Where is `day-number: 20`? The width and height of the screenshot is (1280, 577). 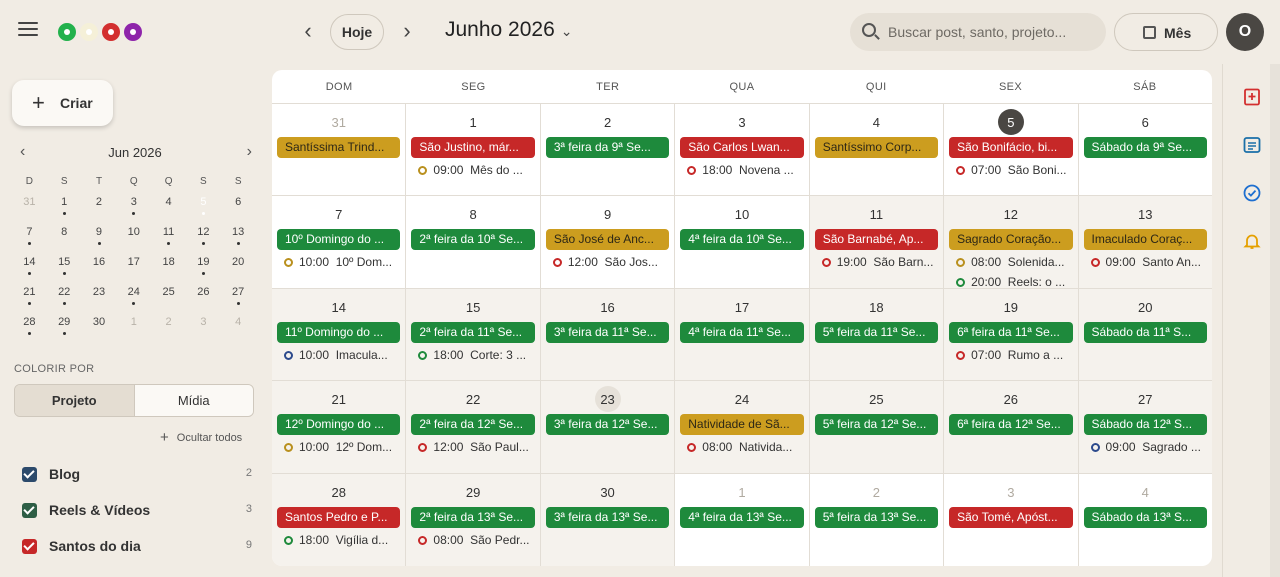
day-number: 20 is located at coordinates (1145, 308).